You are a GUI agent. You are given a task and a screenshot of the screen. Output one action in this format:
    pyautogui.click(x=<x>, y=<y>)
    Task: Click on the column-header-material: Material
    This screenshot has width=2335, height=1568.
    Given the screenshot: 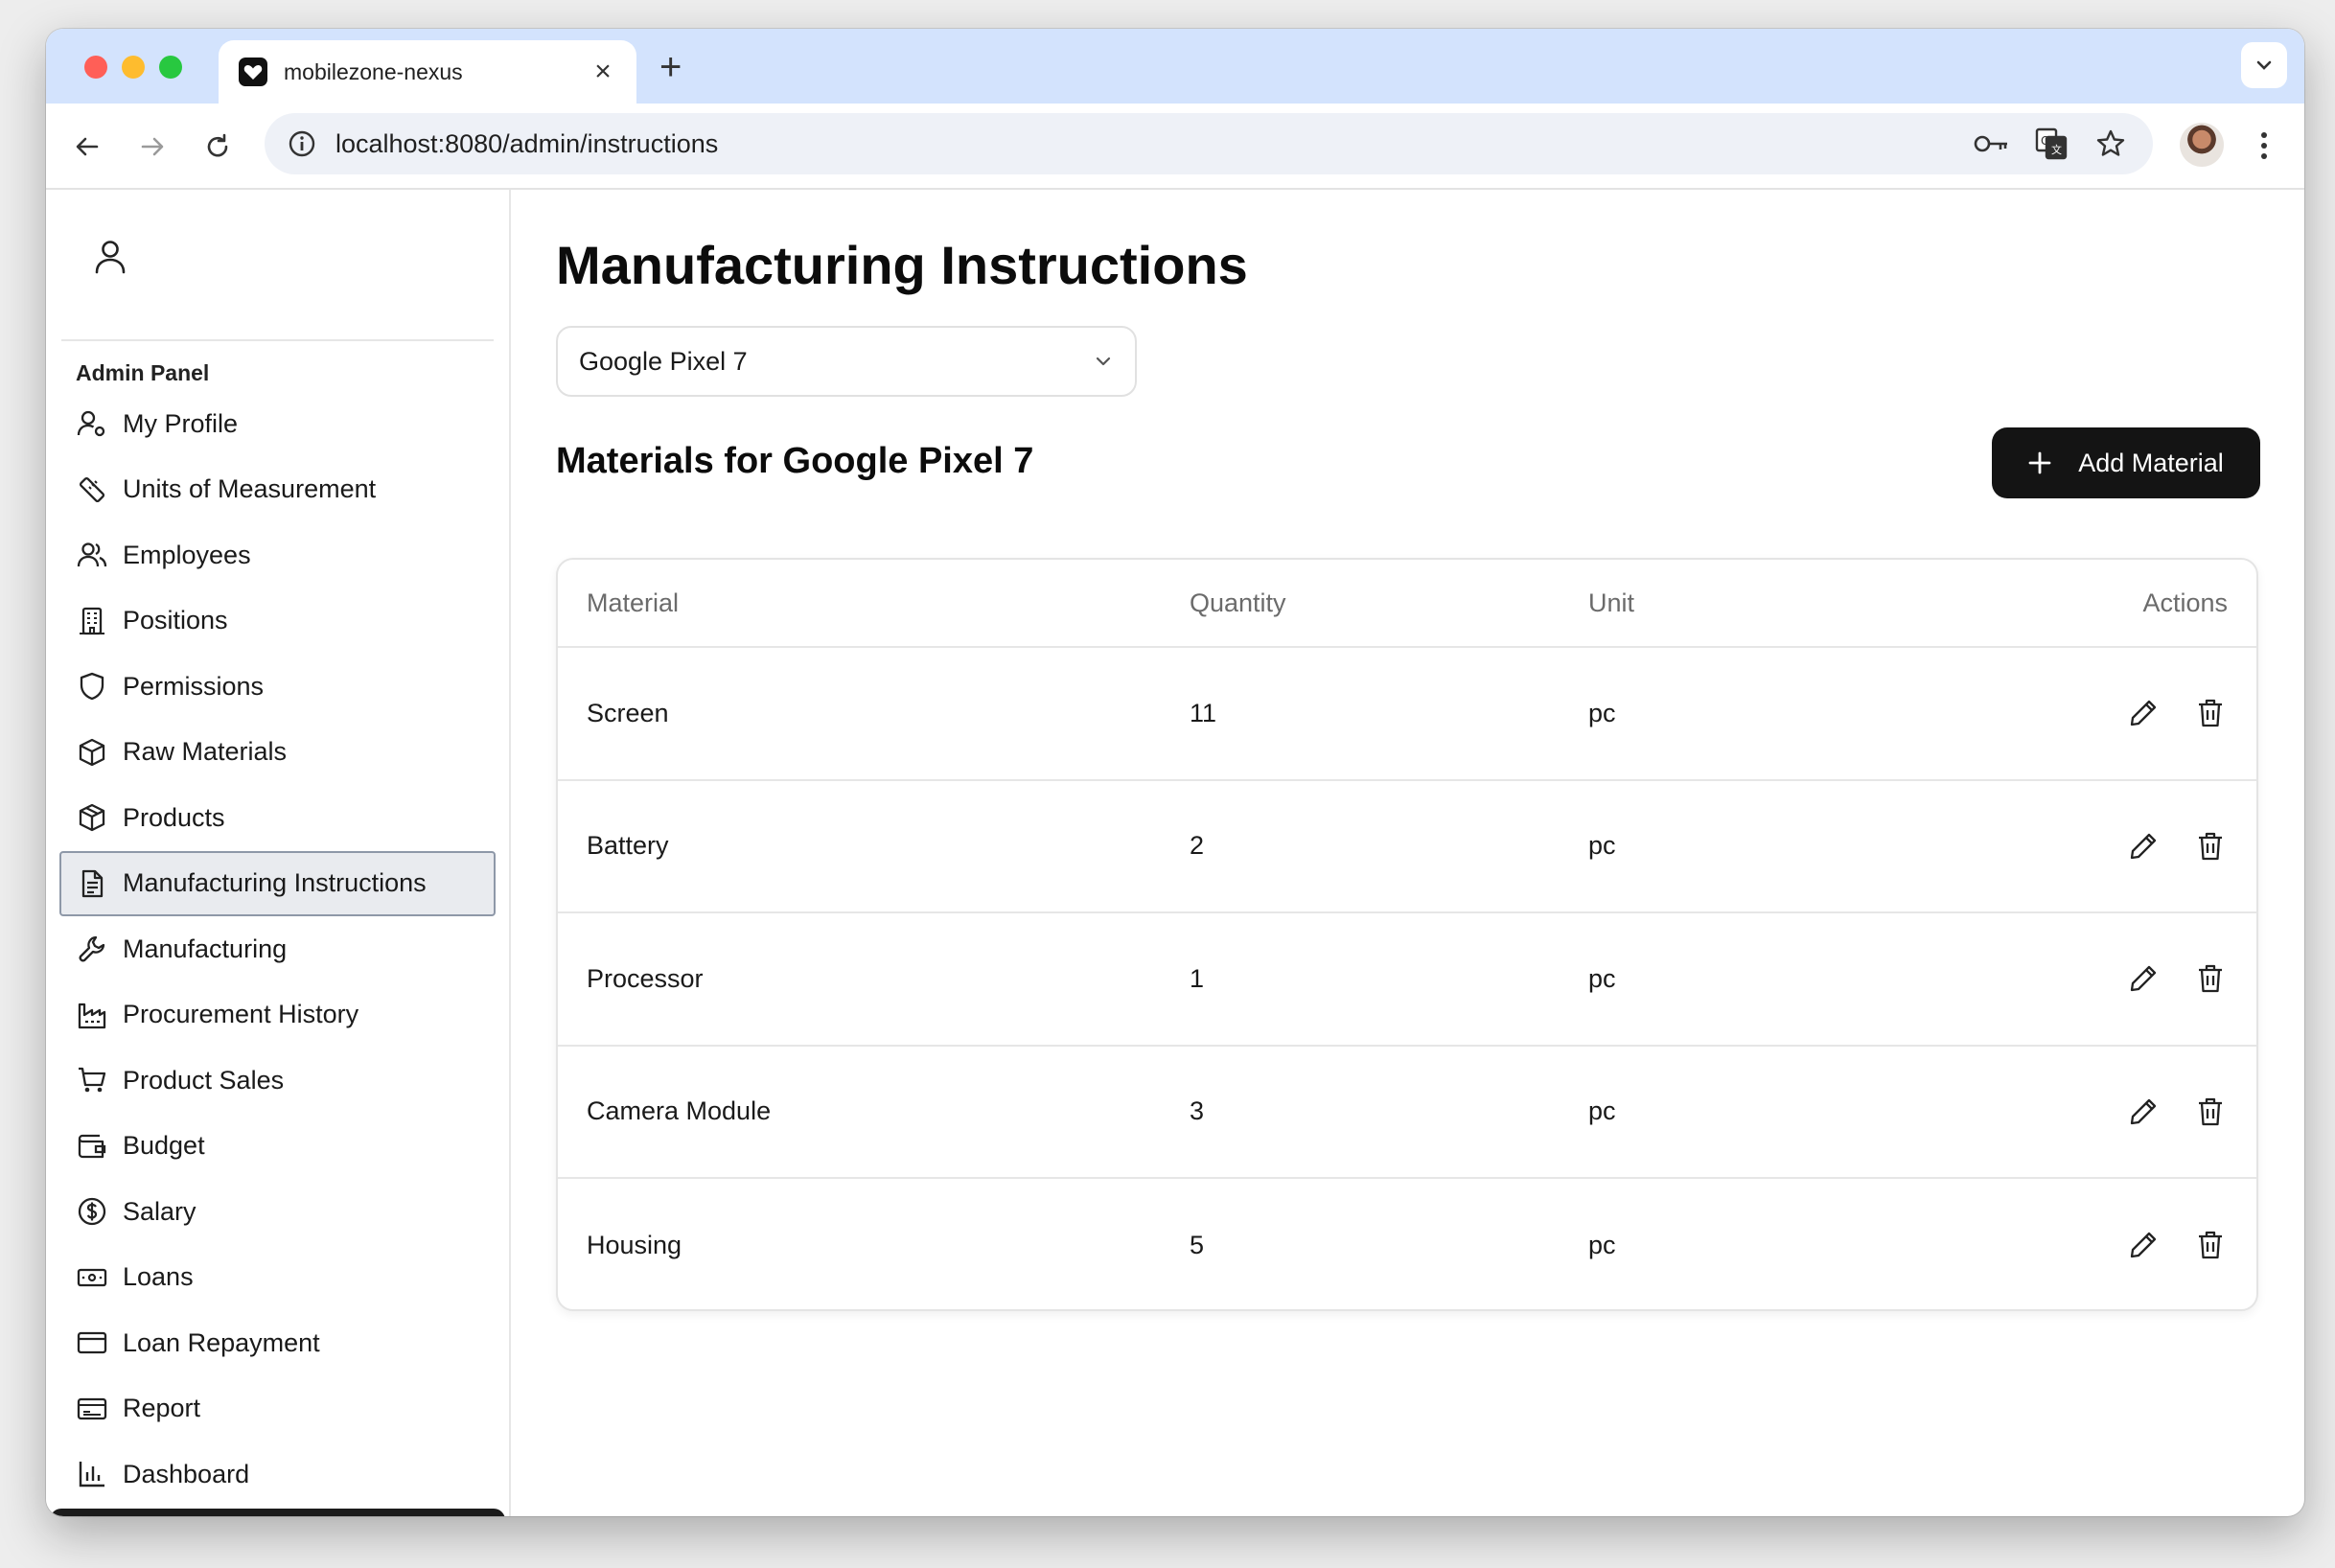 What is the action you would take?
    pyautogui.click(x=633, y=602)
    